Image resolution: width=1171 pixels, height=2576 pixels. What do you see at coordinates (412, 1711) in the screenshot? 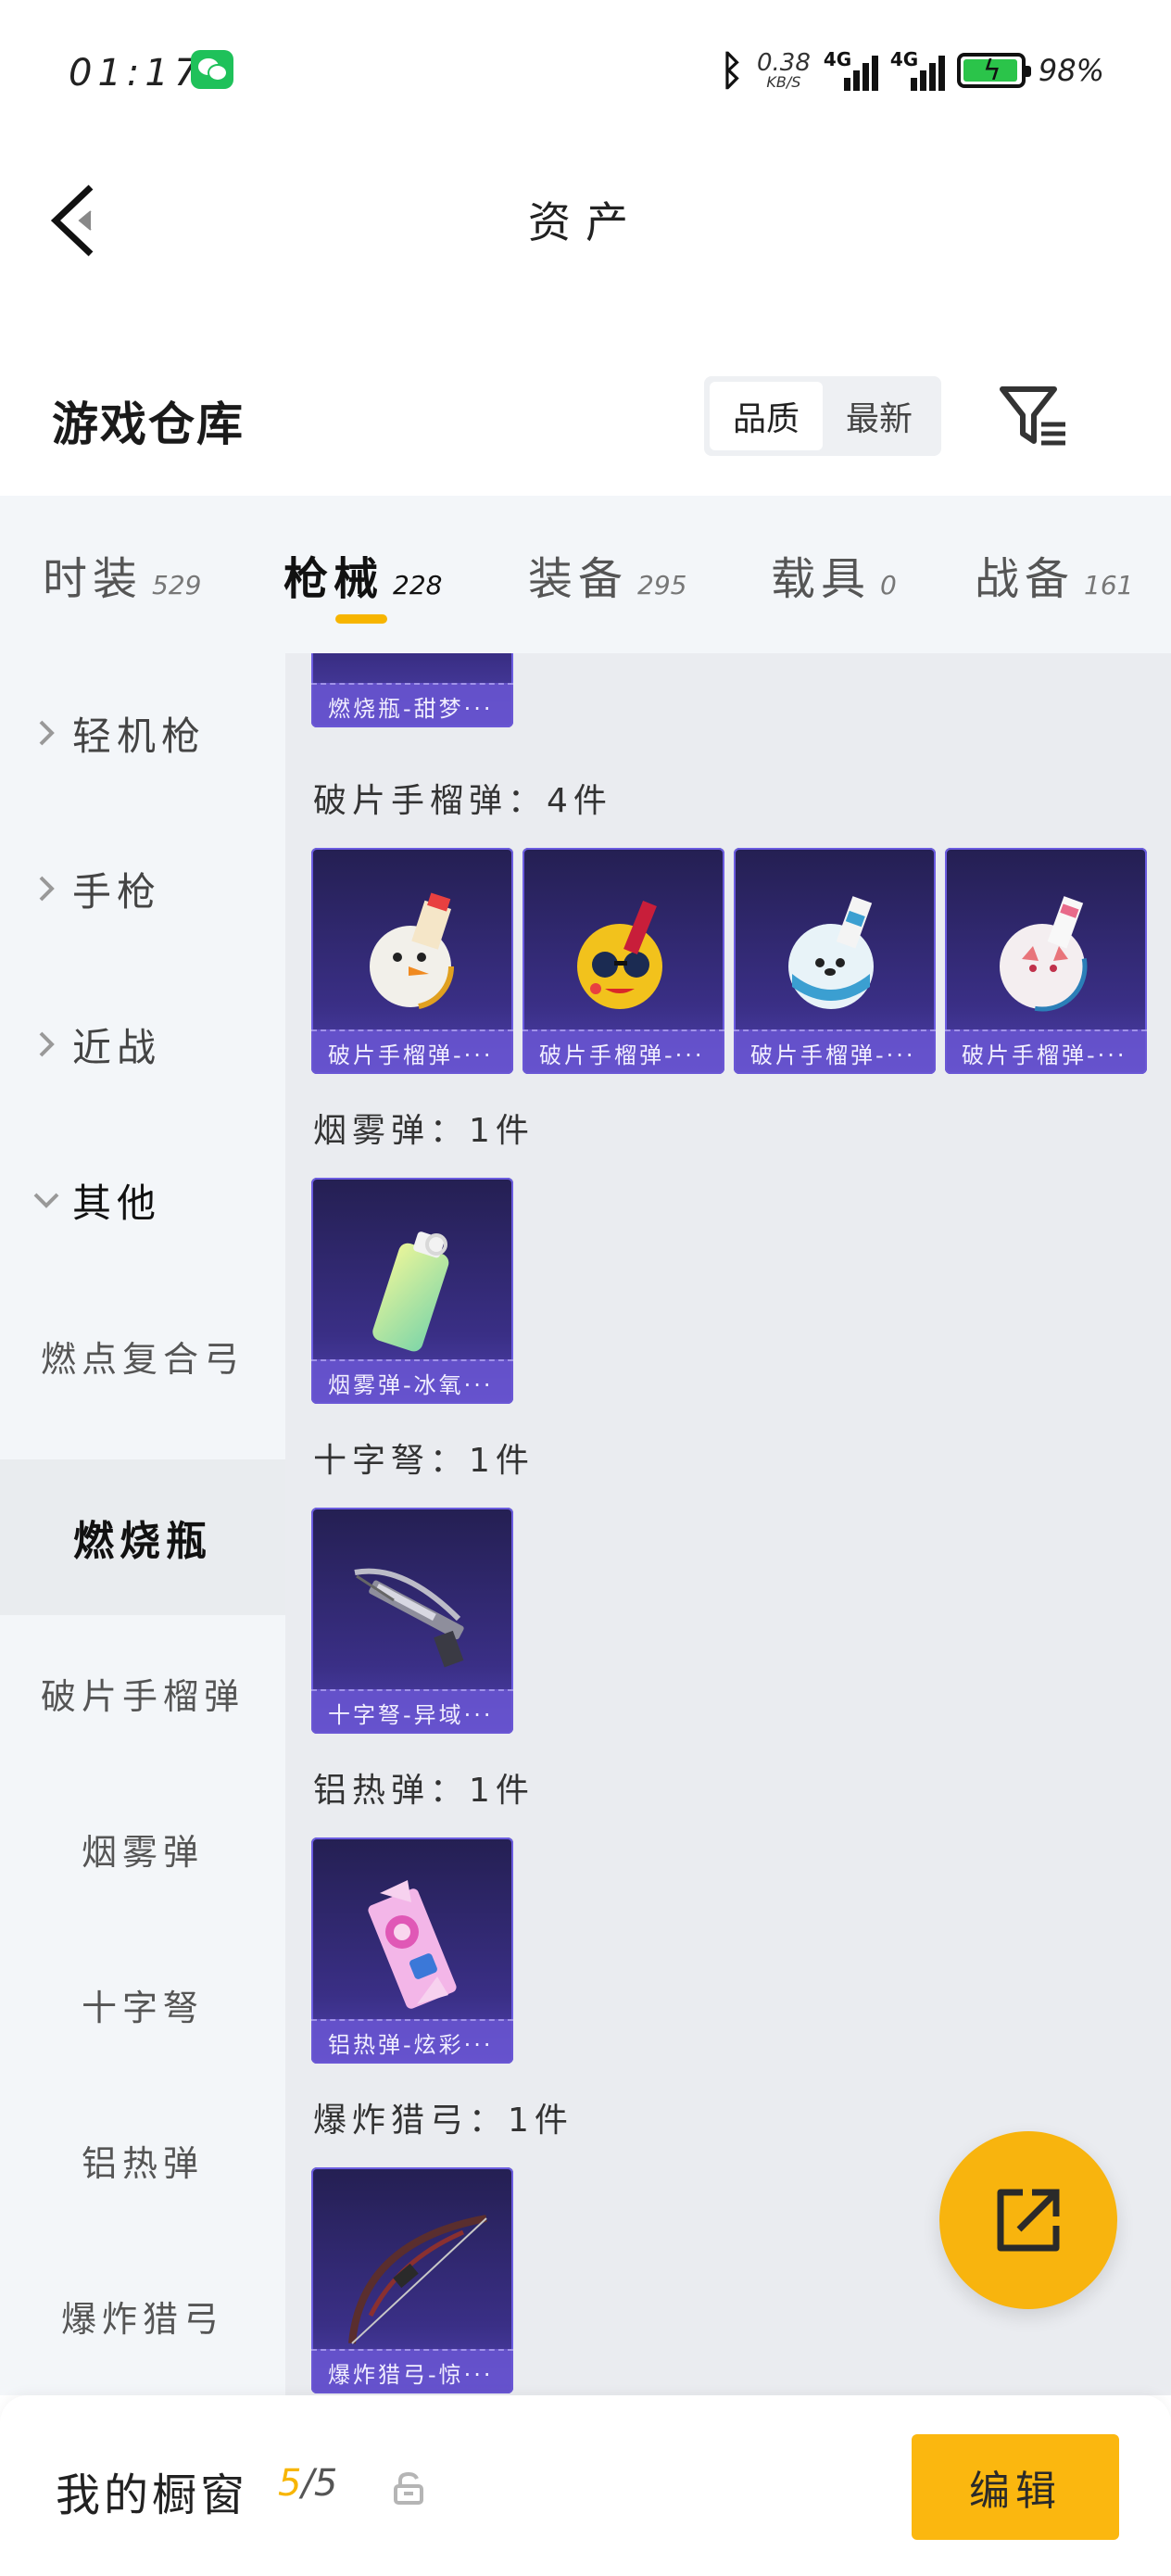
I see `item-card-label: 十字弩-异域···` at bounding box center [412, 1711].